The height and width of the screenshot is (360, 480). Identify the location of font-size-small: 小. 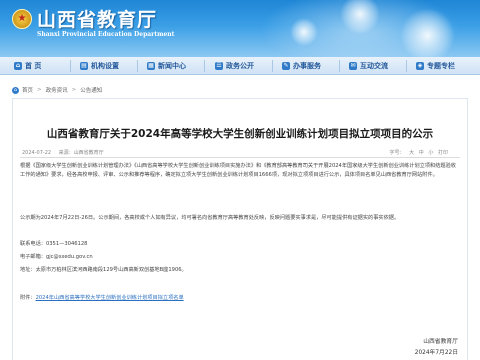
(430, 153).